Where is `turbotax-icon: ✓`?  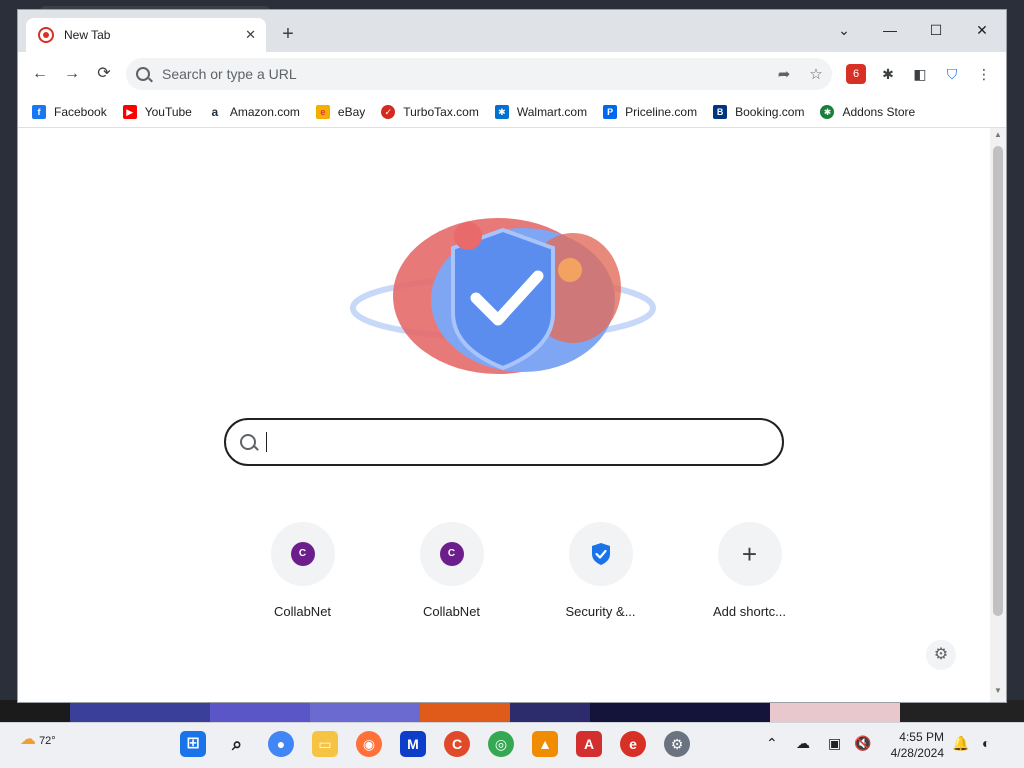 turbotax-icon: ✓ is located at coordinates (388, 111).